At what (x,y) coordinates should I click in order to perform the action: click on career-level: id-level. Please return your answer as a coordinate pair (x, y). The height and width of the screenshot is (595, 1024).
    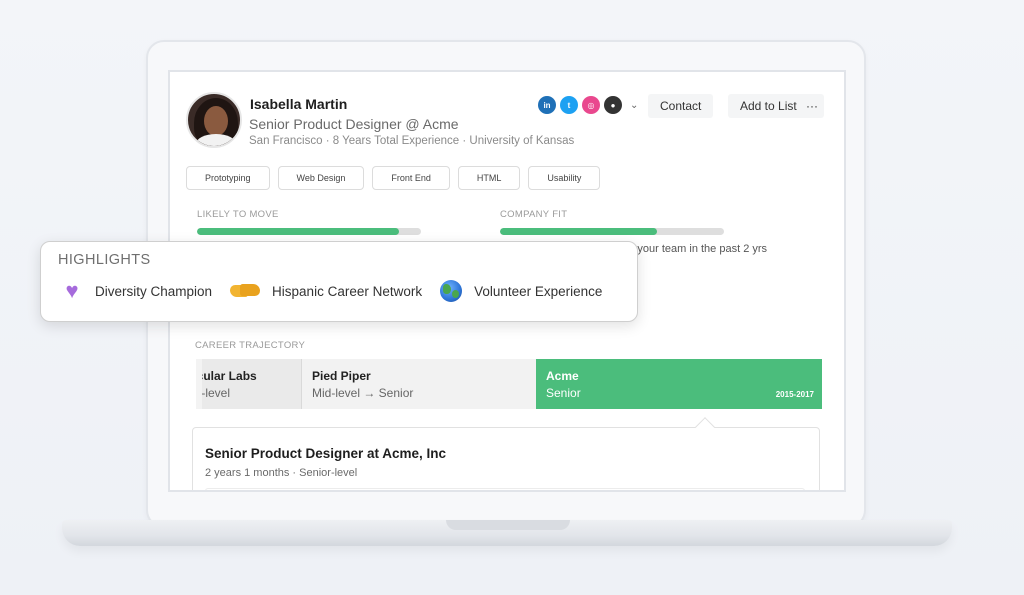
    Looking at the image, I should click on (213, 393).